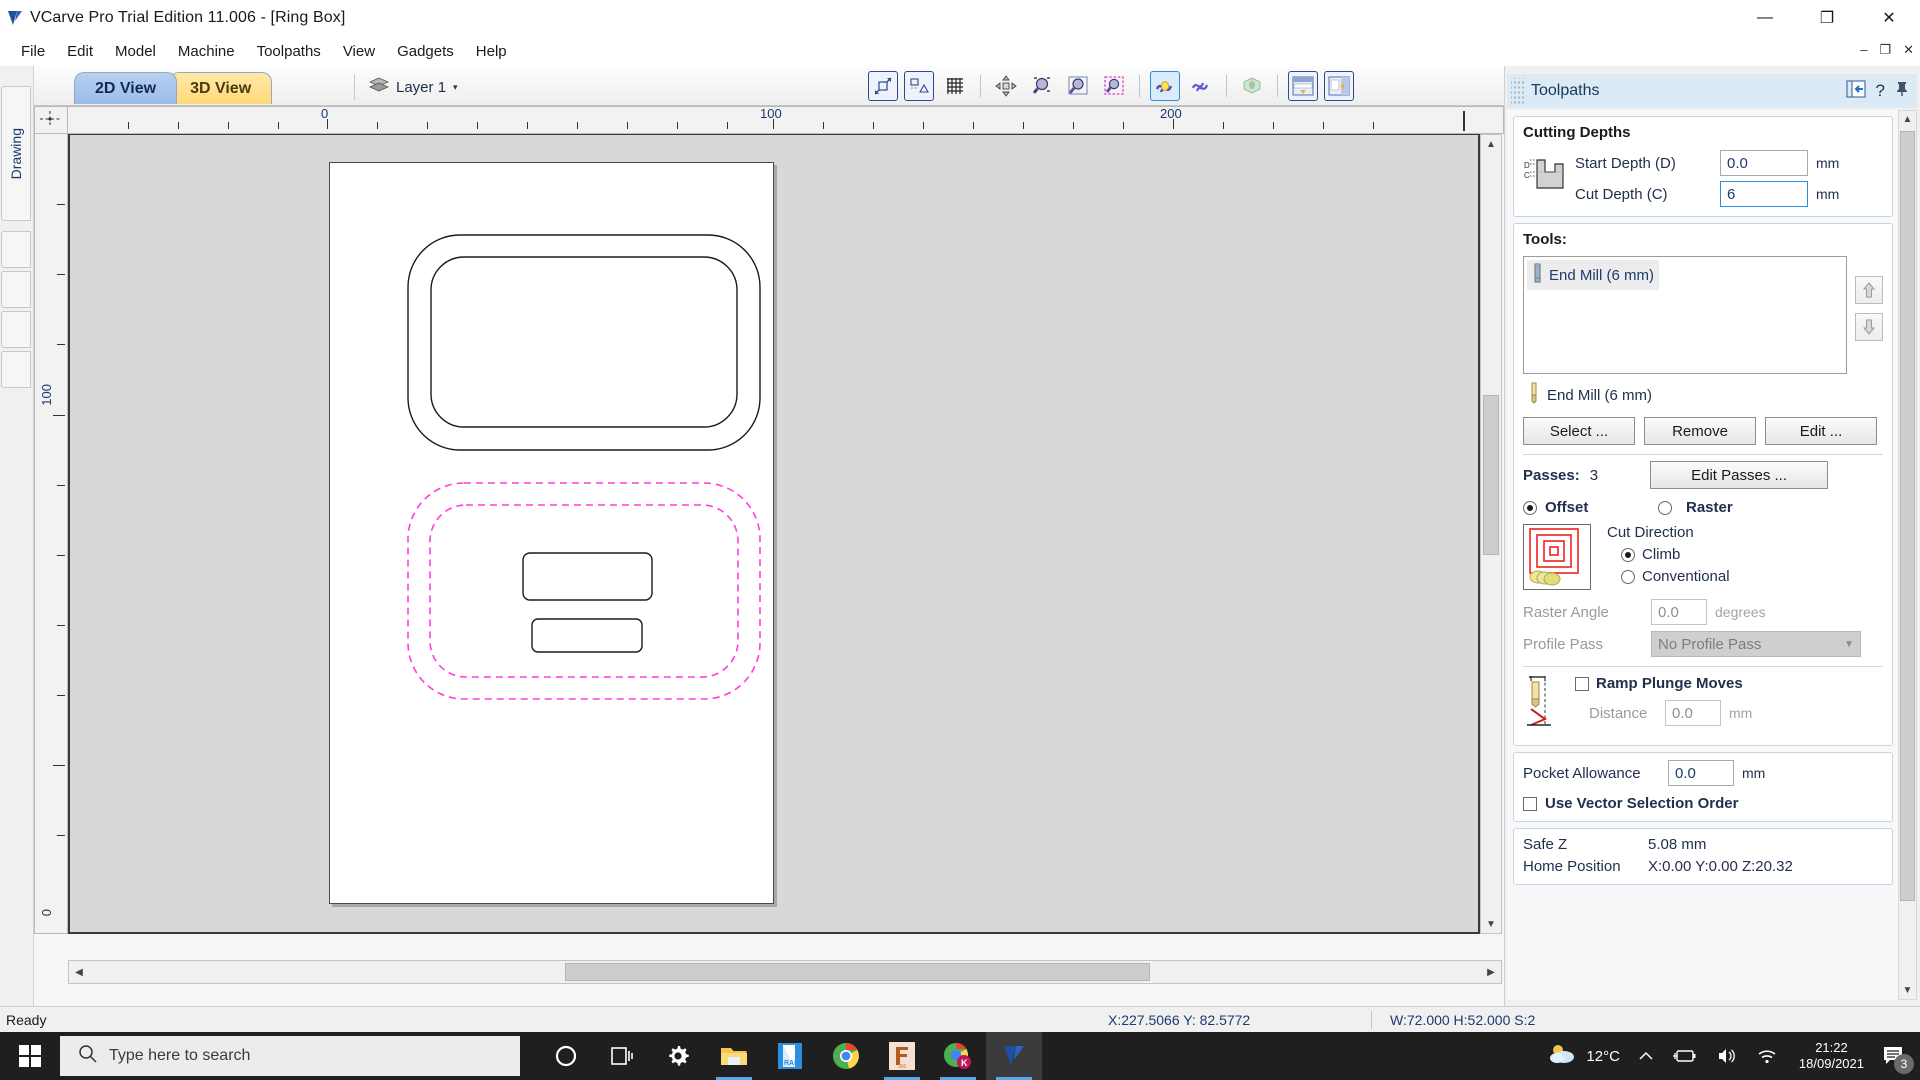 The image size is (1920, 1080). I want to click on panel-scroll-down-icon: ▼, so click(1907, 990).